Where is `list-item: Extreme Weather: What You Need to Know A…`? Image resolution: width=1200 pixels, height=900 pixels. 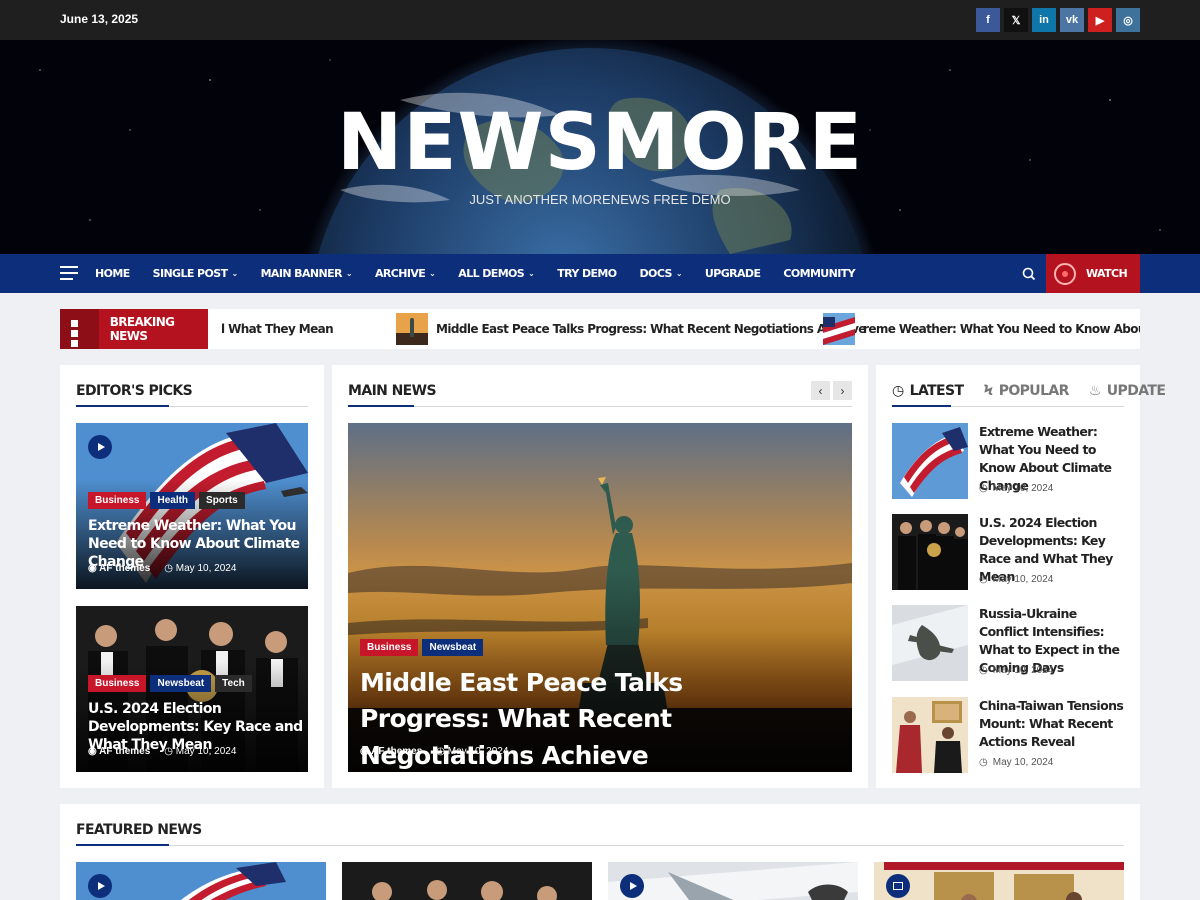
list-item: Extreme Weather: What You Need to Know A… is located at coordinates (1008, 461).